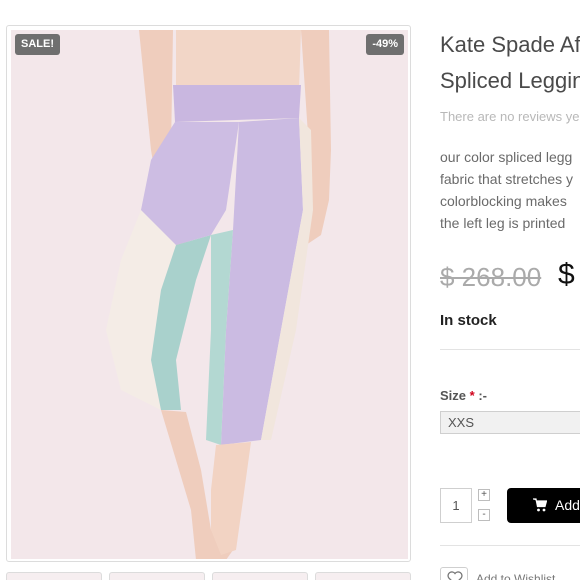 The image size is (580, 580). Describe the element at coordinates (507, 179) in the screenshot. I see `description-line-2: fabric that stretches y` at that location.